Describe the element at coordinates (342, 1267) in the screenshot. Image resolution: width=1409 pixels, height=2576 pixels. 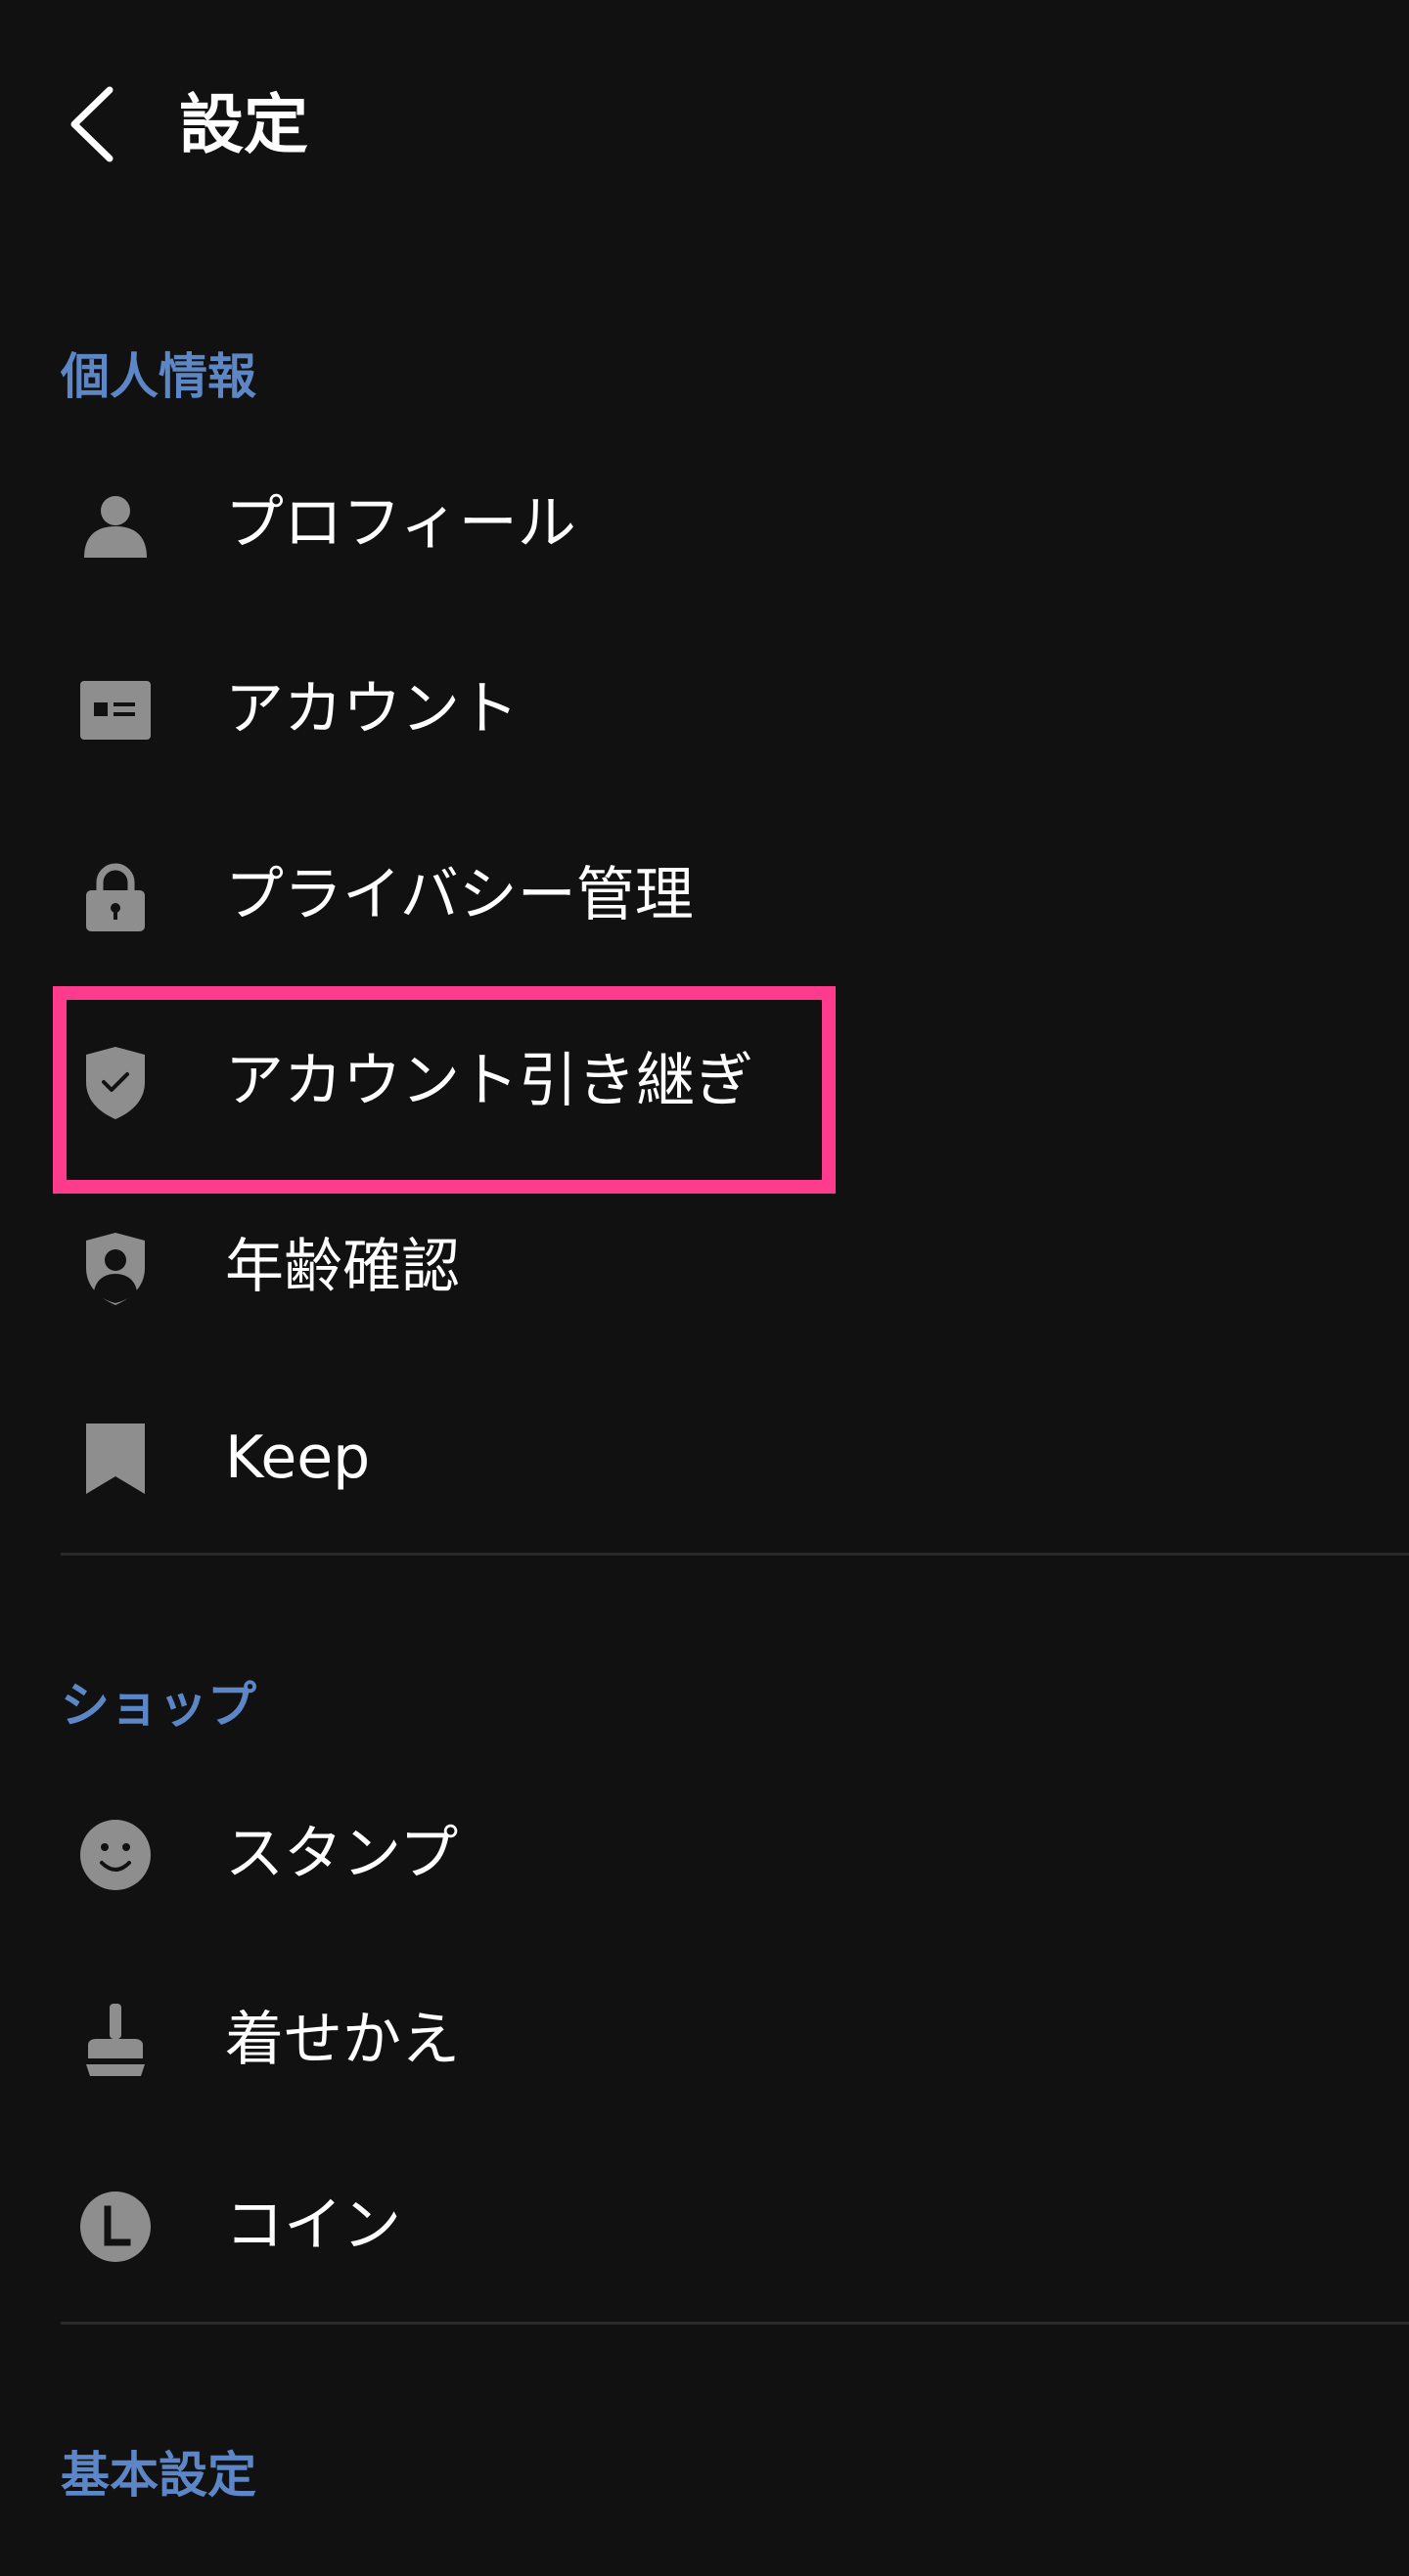
I see `menu-item-label: 年齢確認` at that location.